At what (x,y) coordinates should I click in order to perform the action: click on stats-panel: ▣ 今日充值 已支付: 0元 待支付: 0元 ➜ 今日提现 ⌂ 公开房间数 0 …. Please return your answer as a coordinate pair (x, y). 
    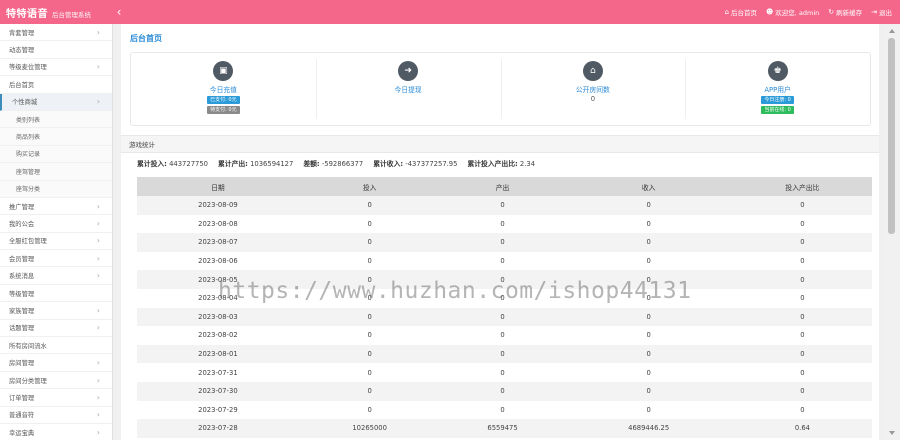
    Looking at the image, I should click on (500, 89).